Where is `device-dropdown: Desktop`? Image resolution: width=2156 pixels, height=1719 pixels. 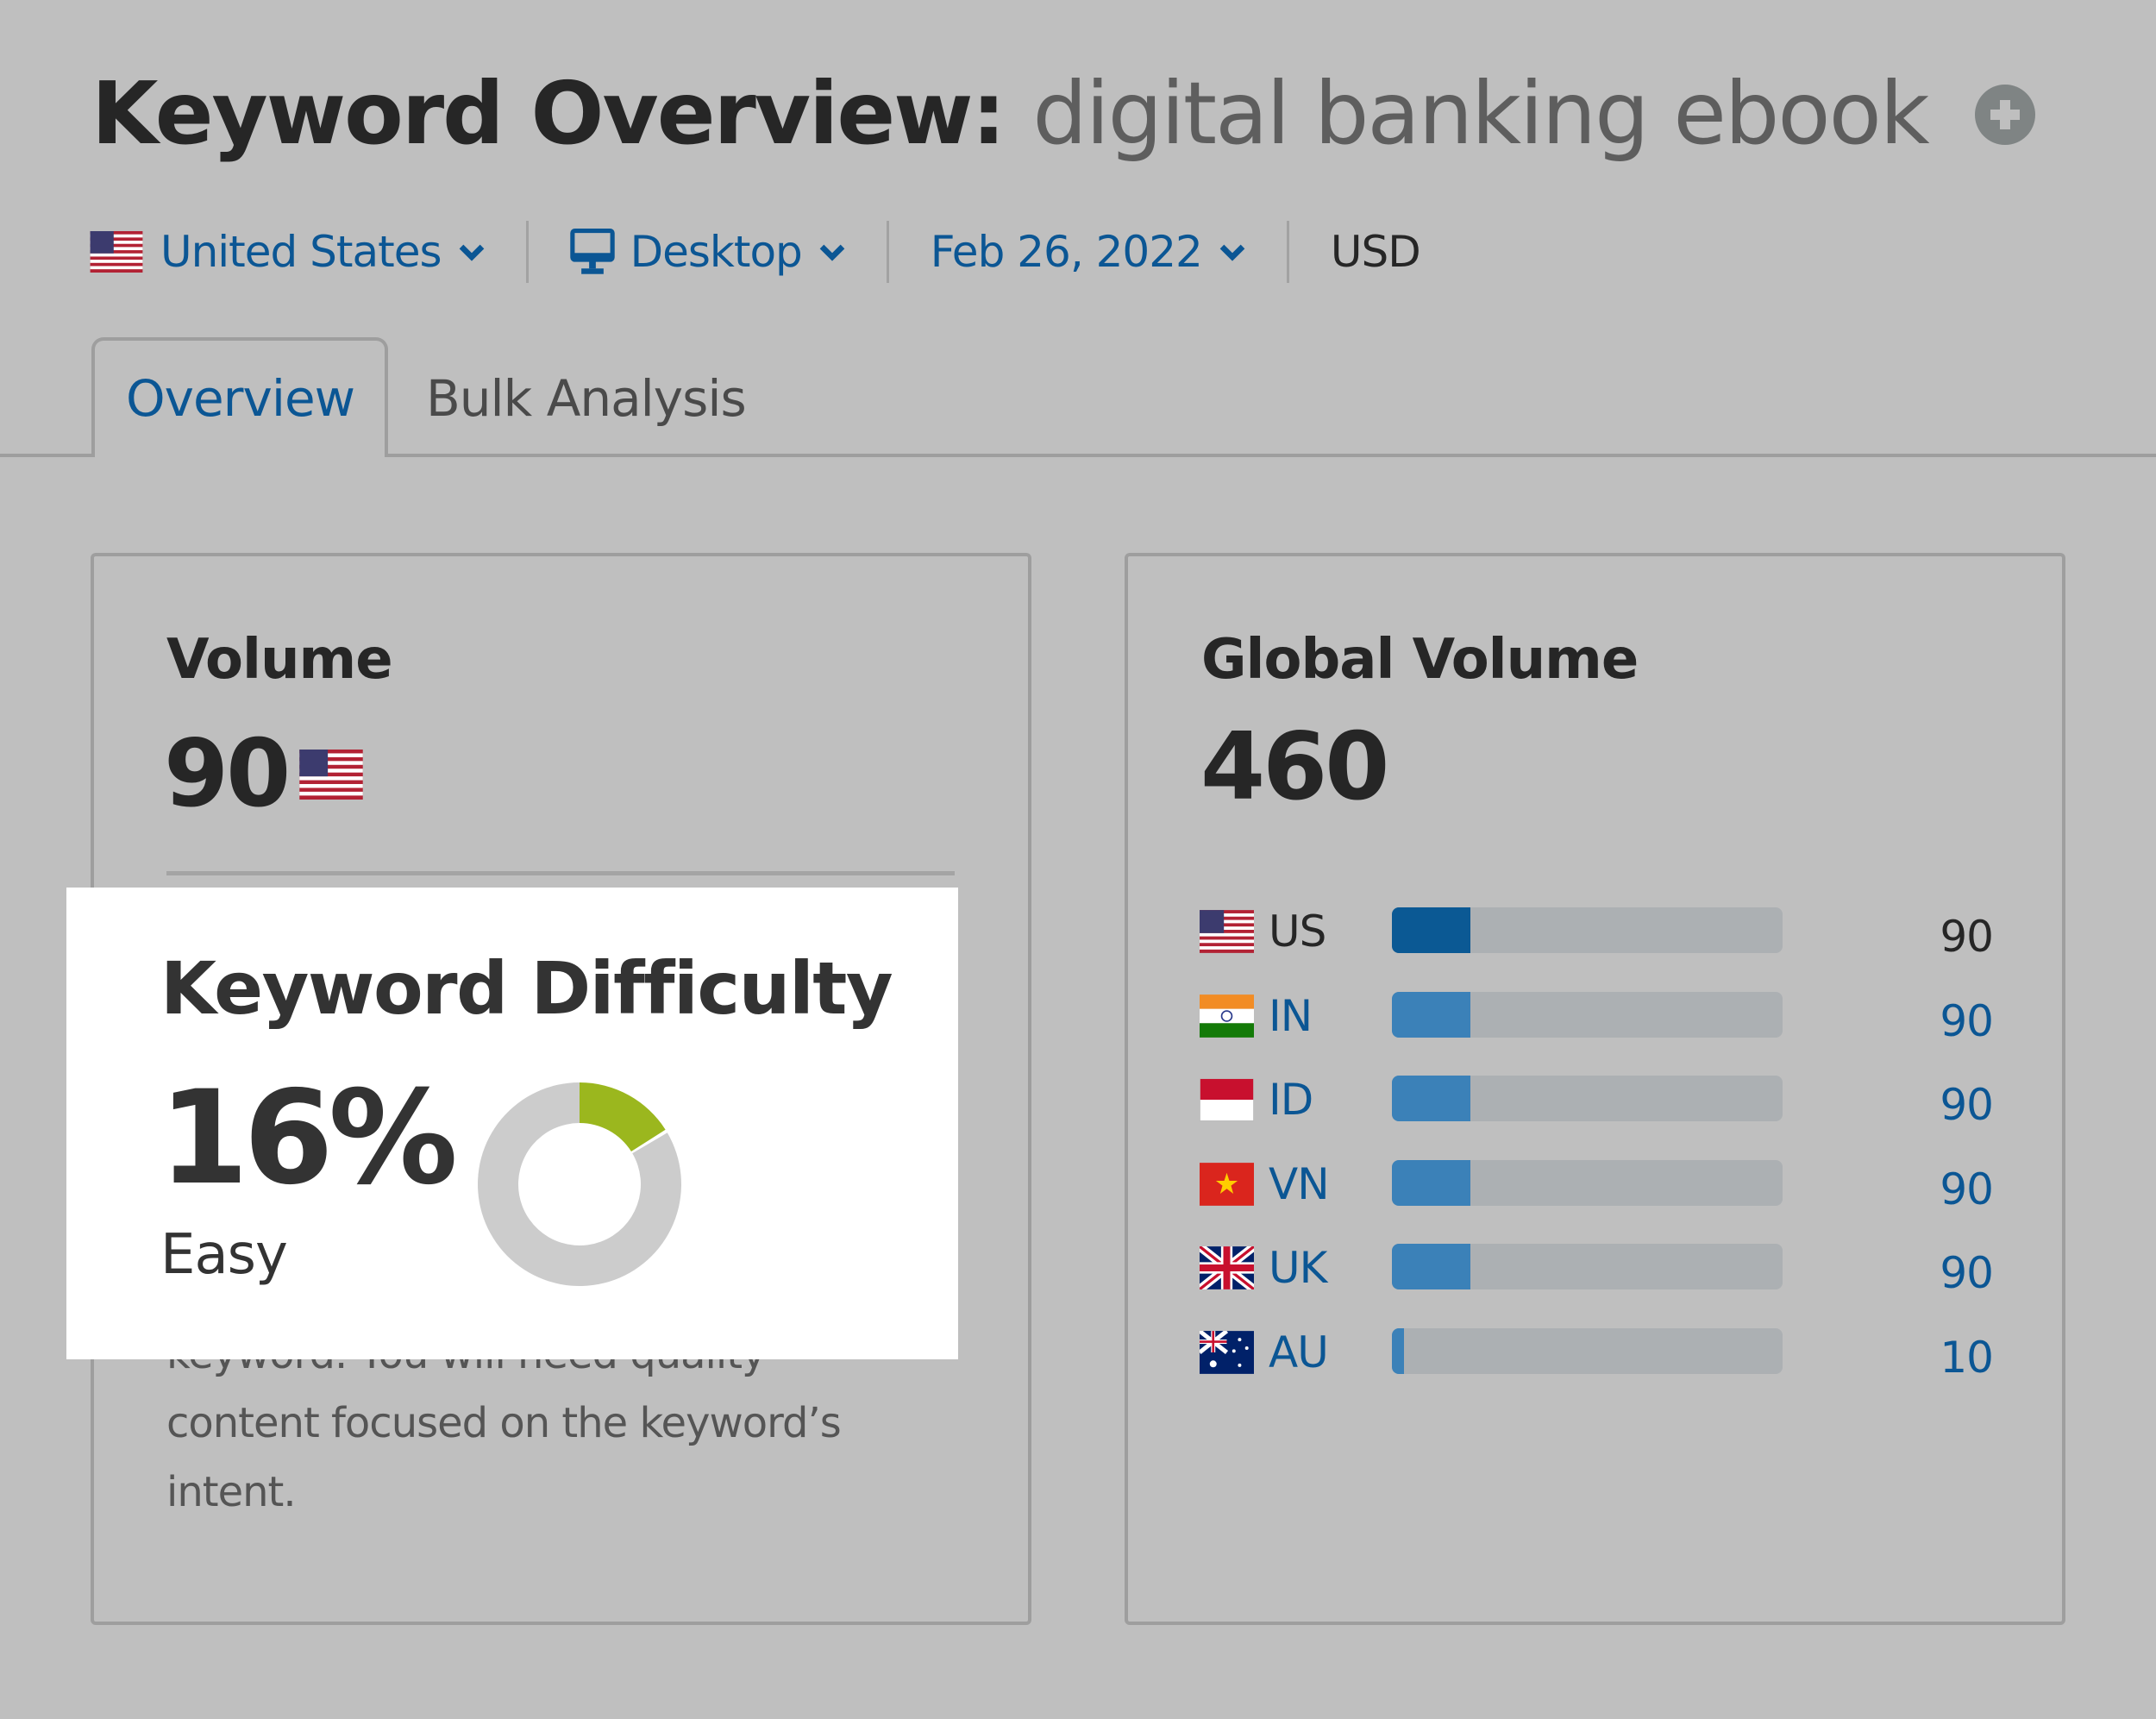 device-dropdown: Desktop is located at coordinates (707, 252).